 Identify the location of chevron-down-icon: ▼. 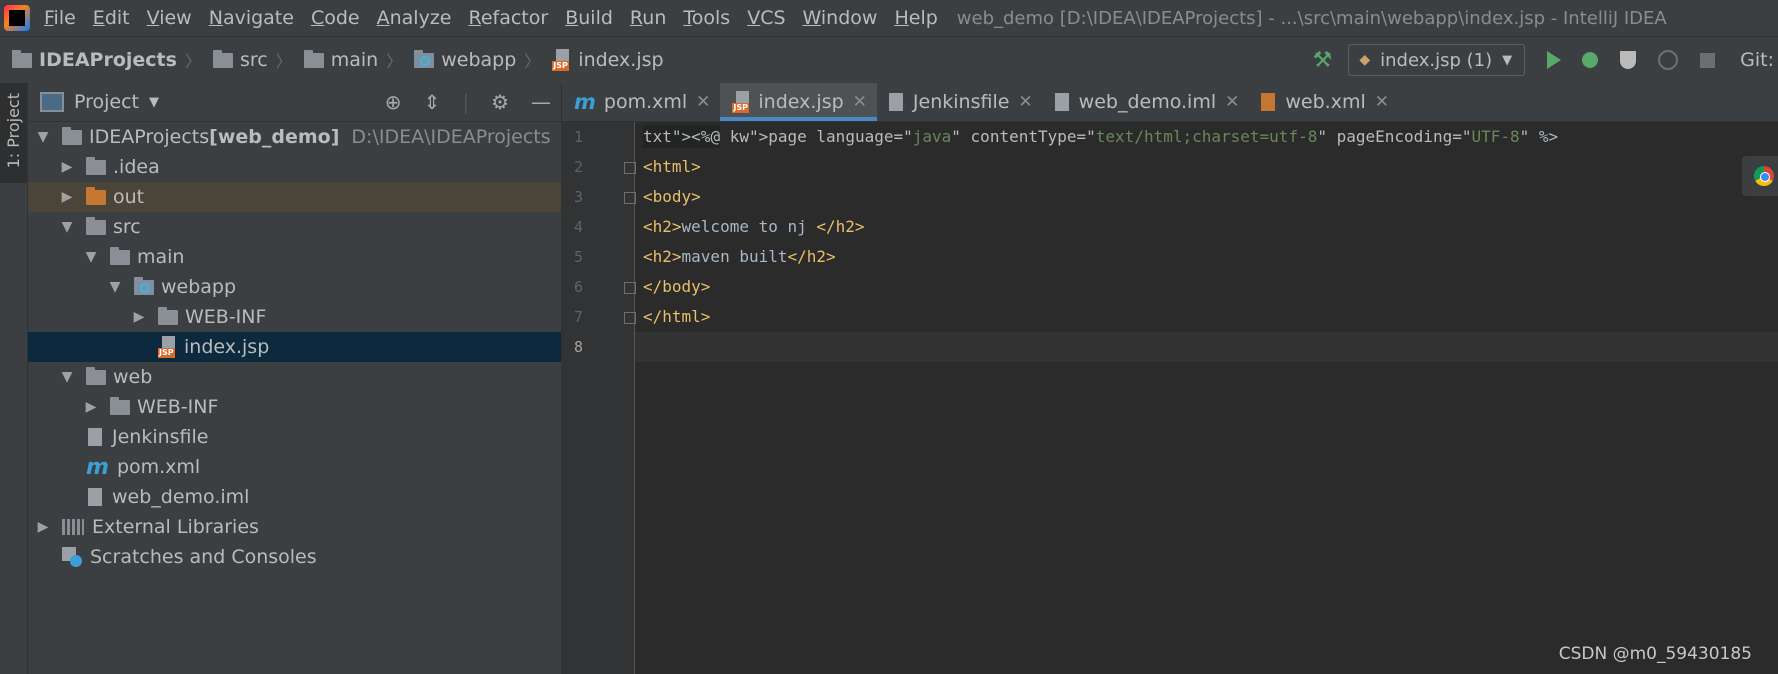
(154, 102).